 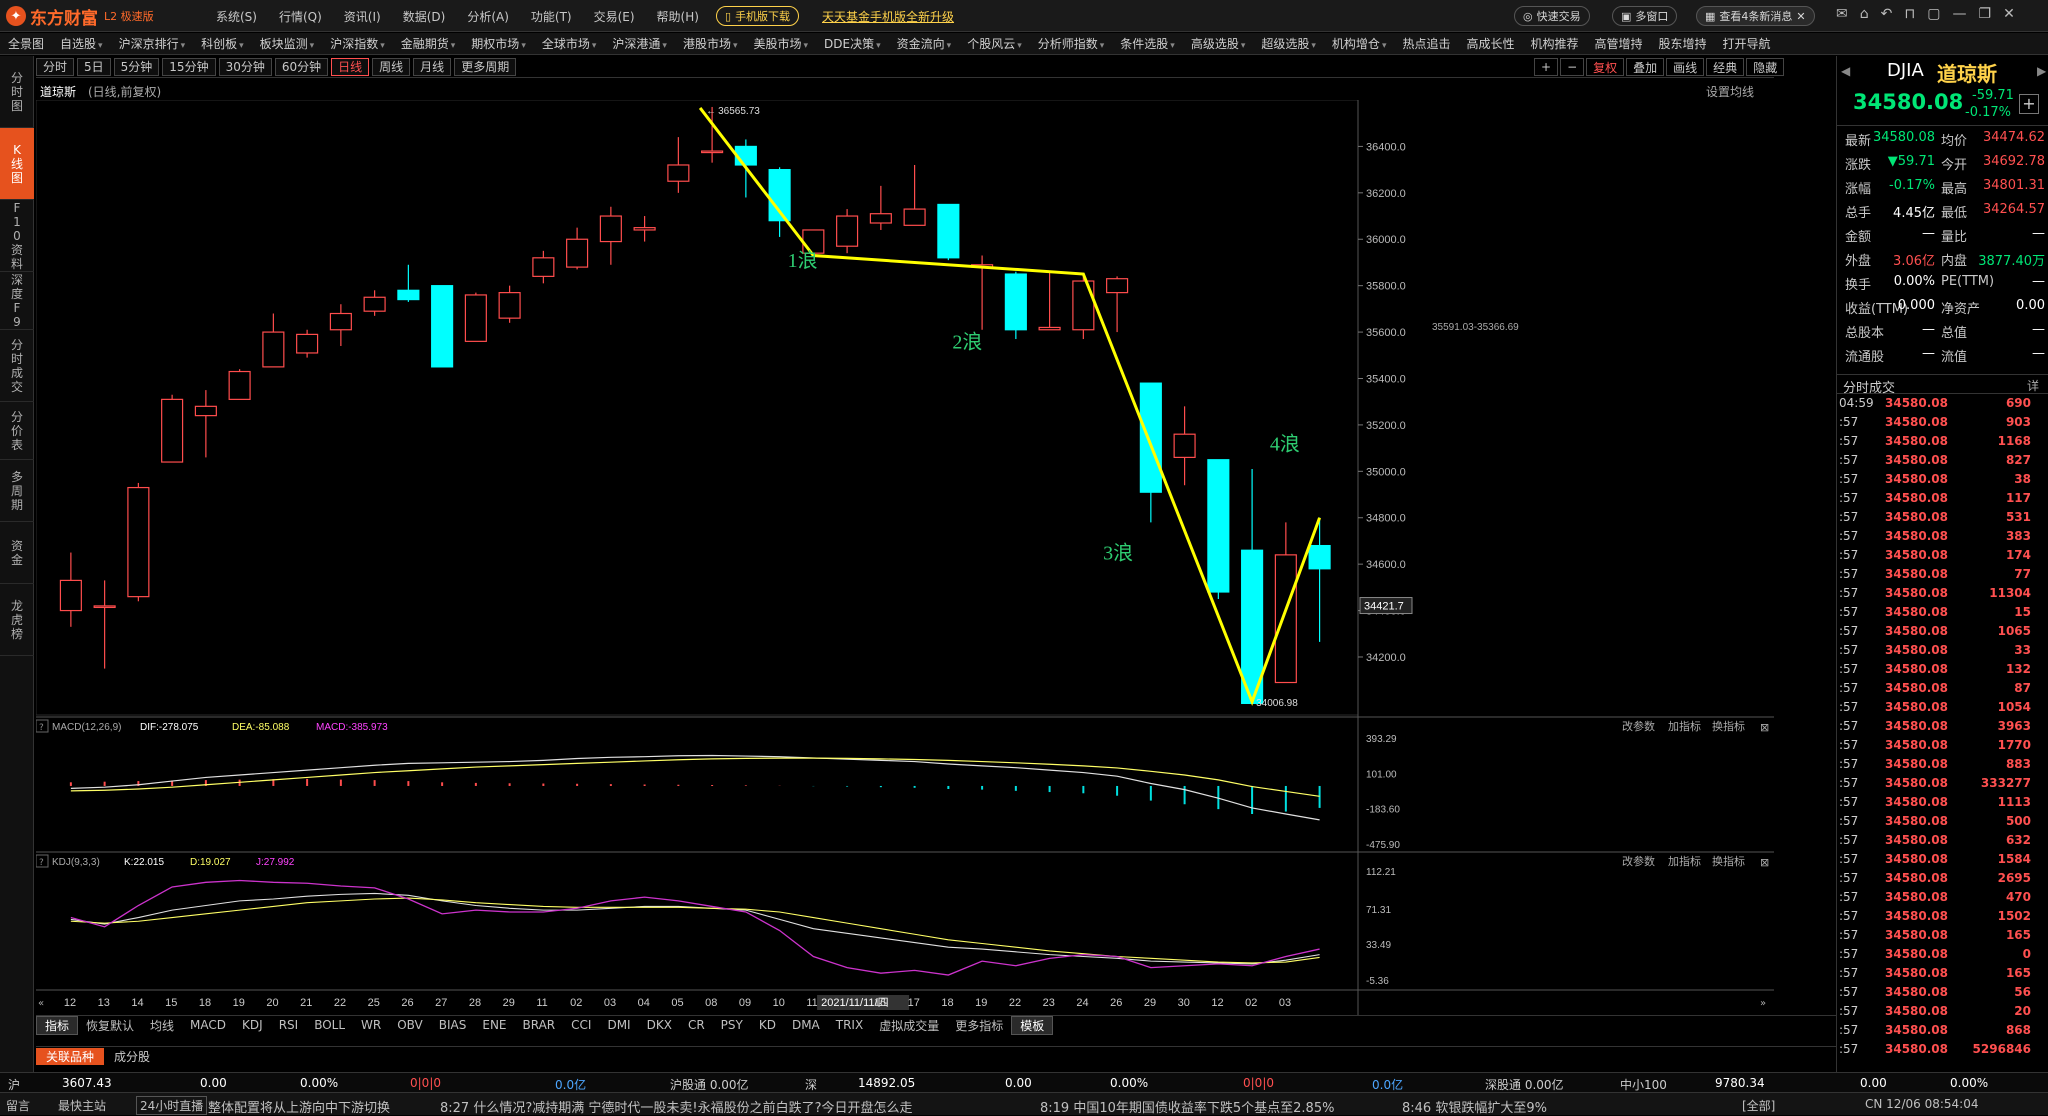 What do you see at coordinates (222, 43) in the screenshot?
I see `nav-item: 科创板 ▾` at bounding box center [222, 43].